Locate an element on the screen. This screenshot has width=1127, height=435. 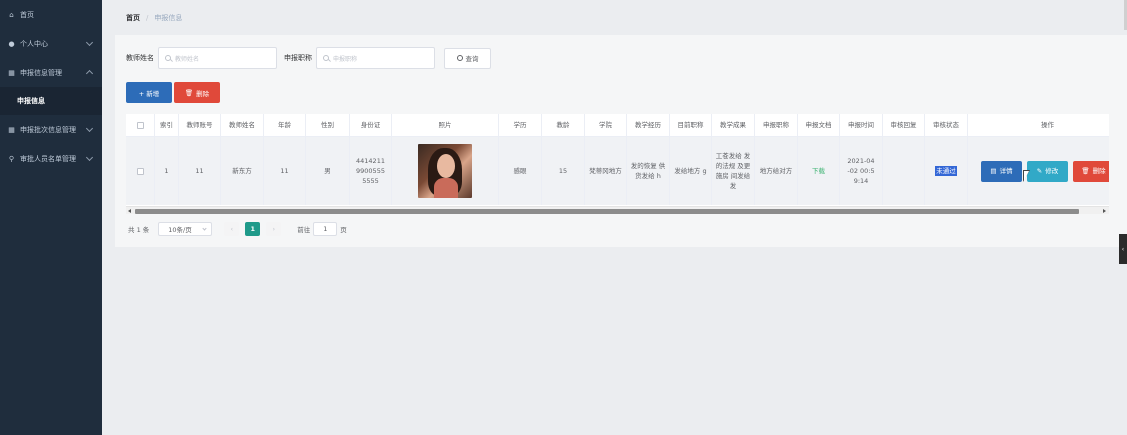
horizontal-scrollbar is located at coordinates (617, 210).